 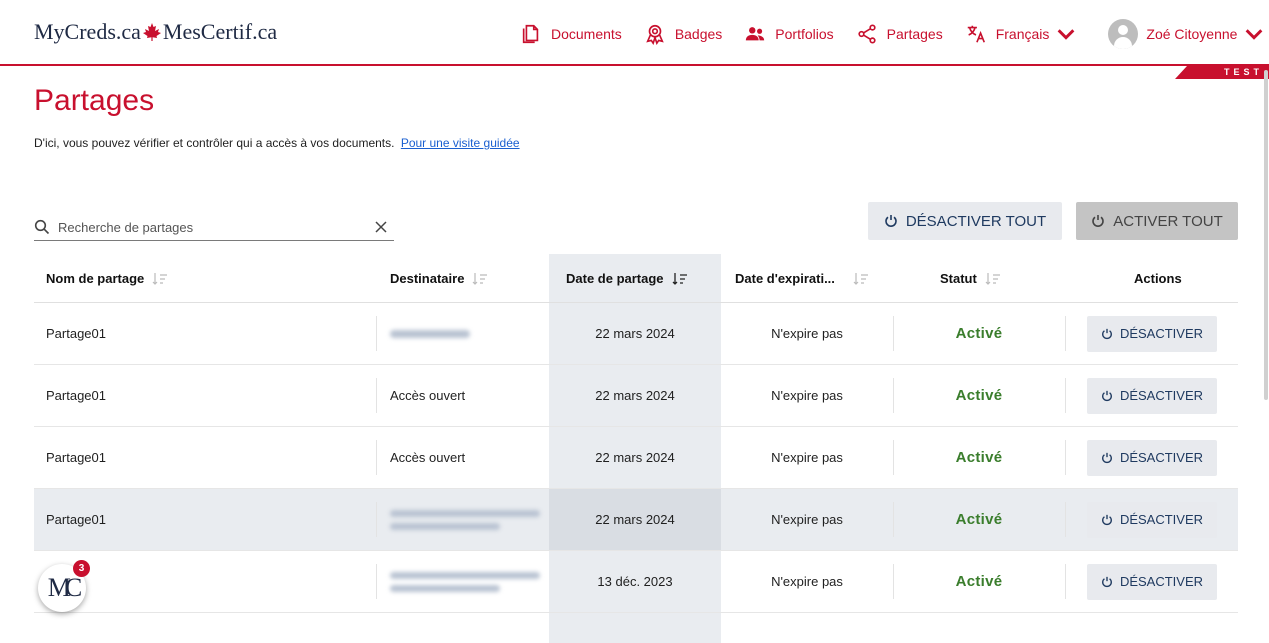 I want to click on deactivate-all-button: DÉSACTIVER TOUT, so click(x=965, y=221).